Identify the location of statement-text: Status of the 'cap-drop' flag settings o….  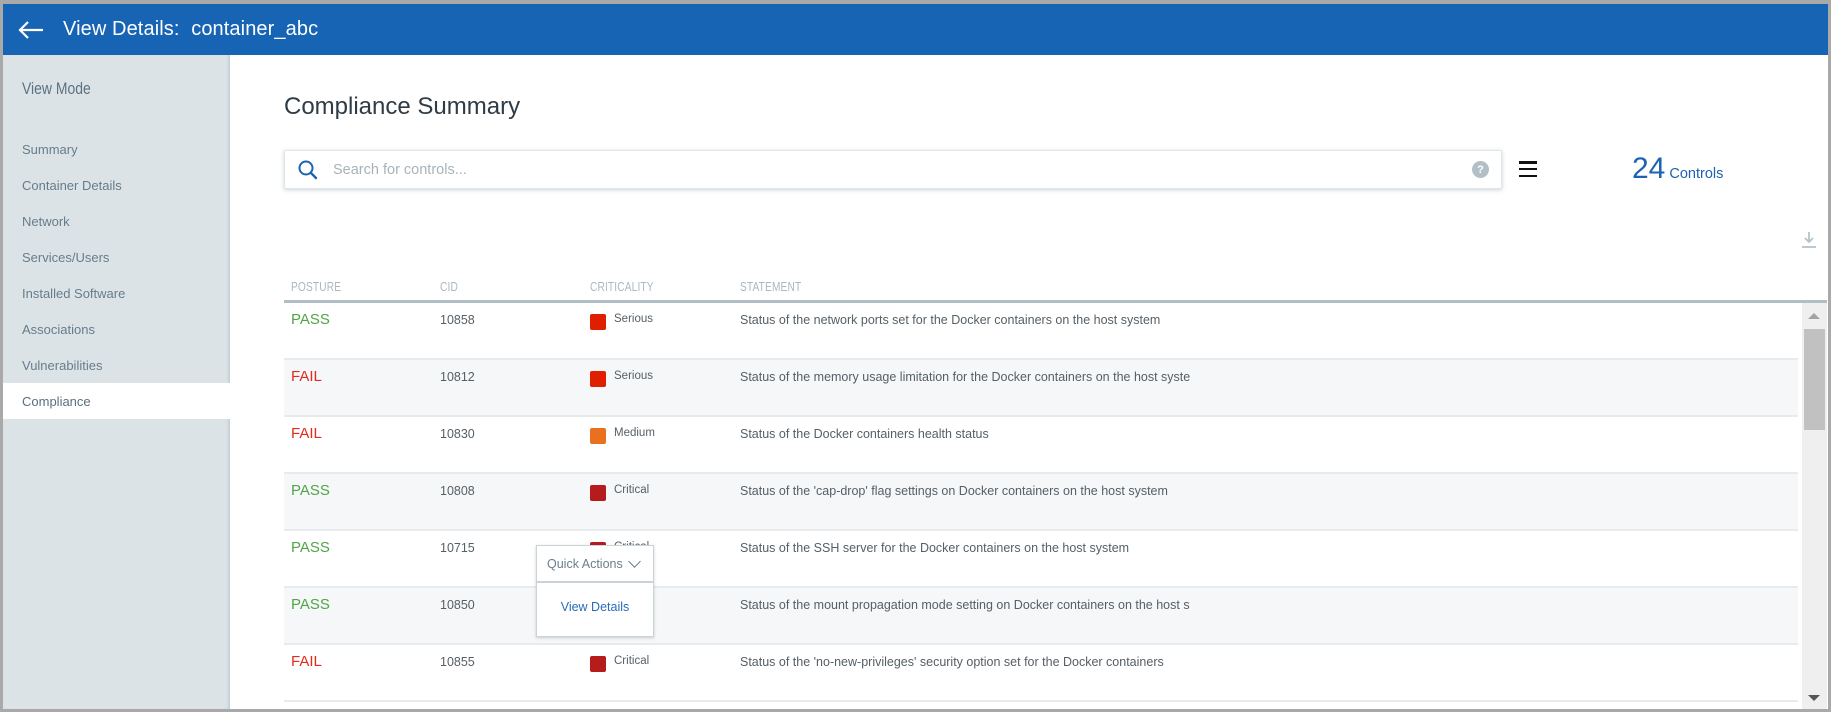
(954, 491).